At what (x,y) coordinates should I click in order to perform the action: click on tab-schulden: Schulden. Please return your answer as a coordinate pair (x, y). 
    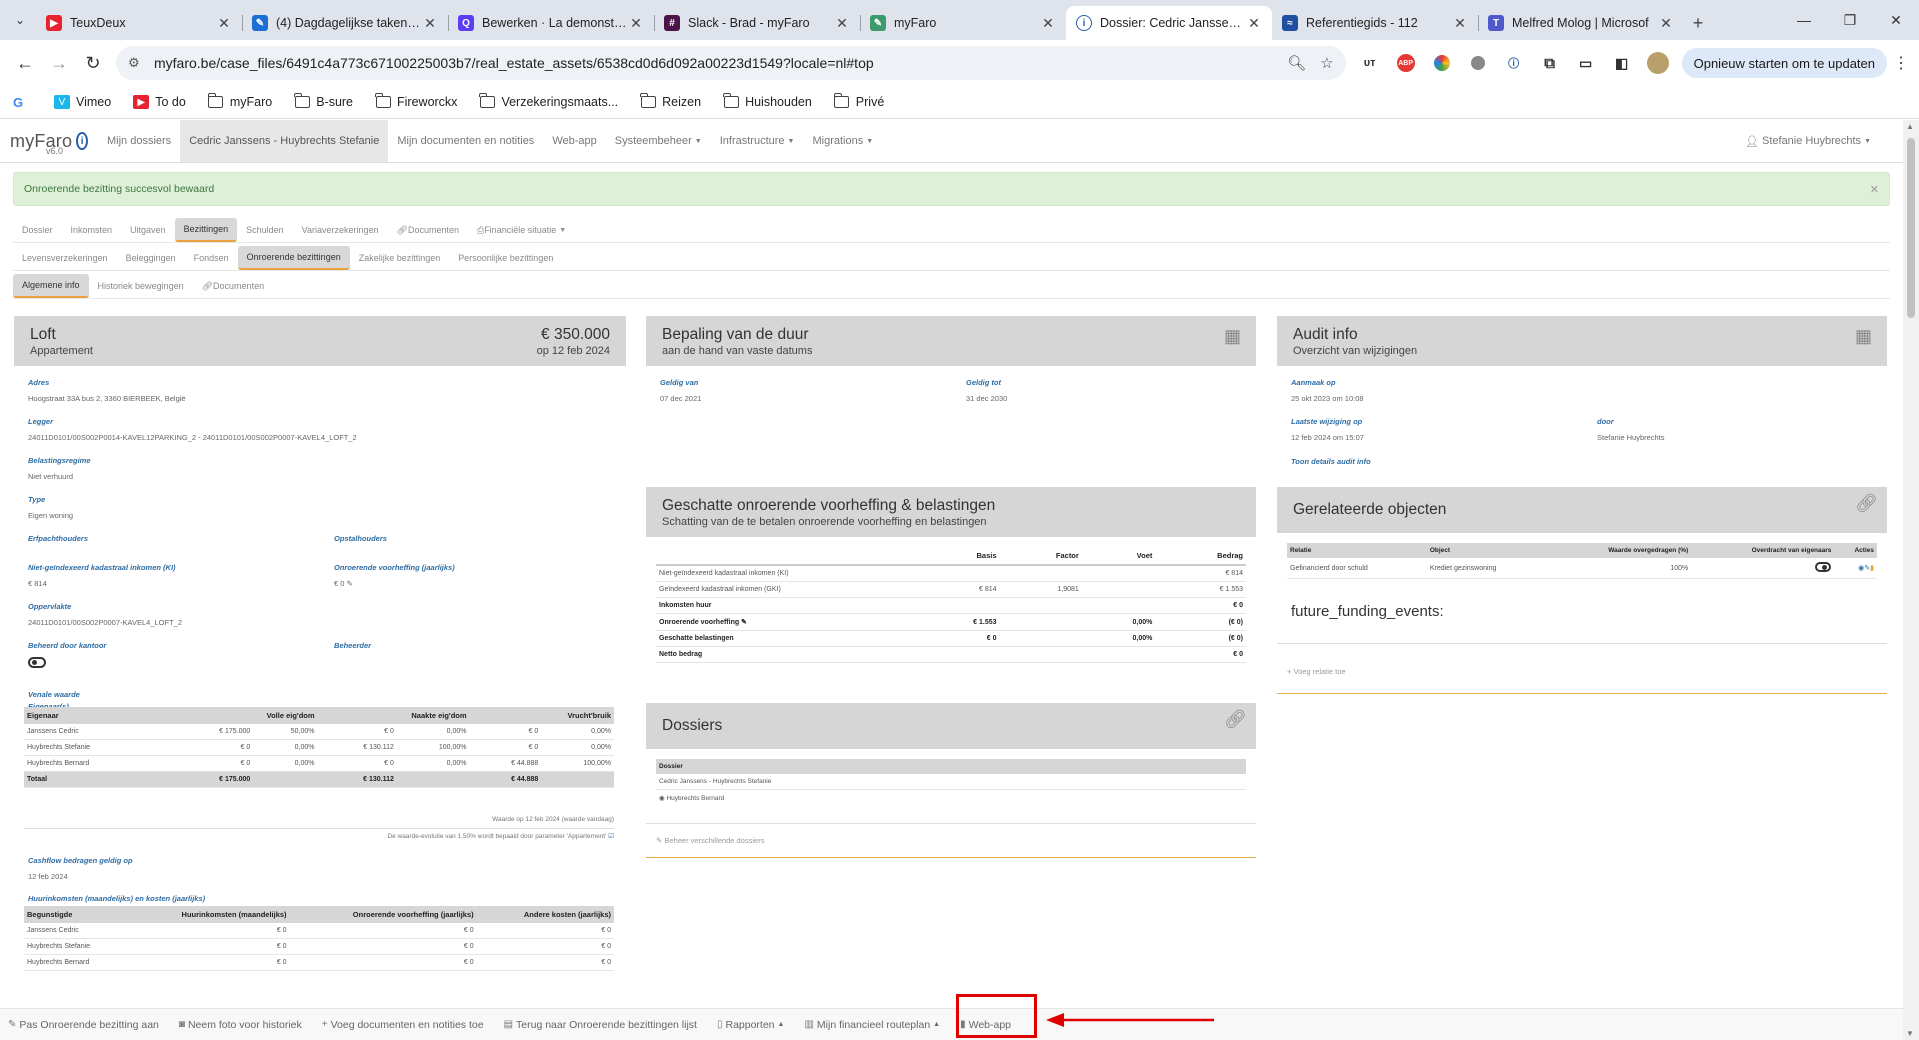
    Looking at the image, I should click on (265, 230).